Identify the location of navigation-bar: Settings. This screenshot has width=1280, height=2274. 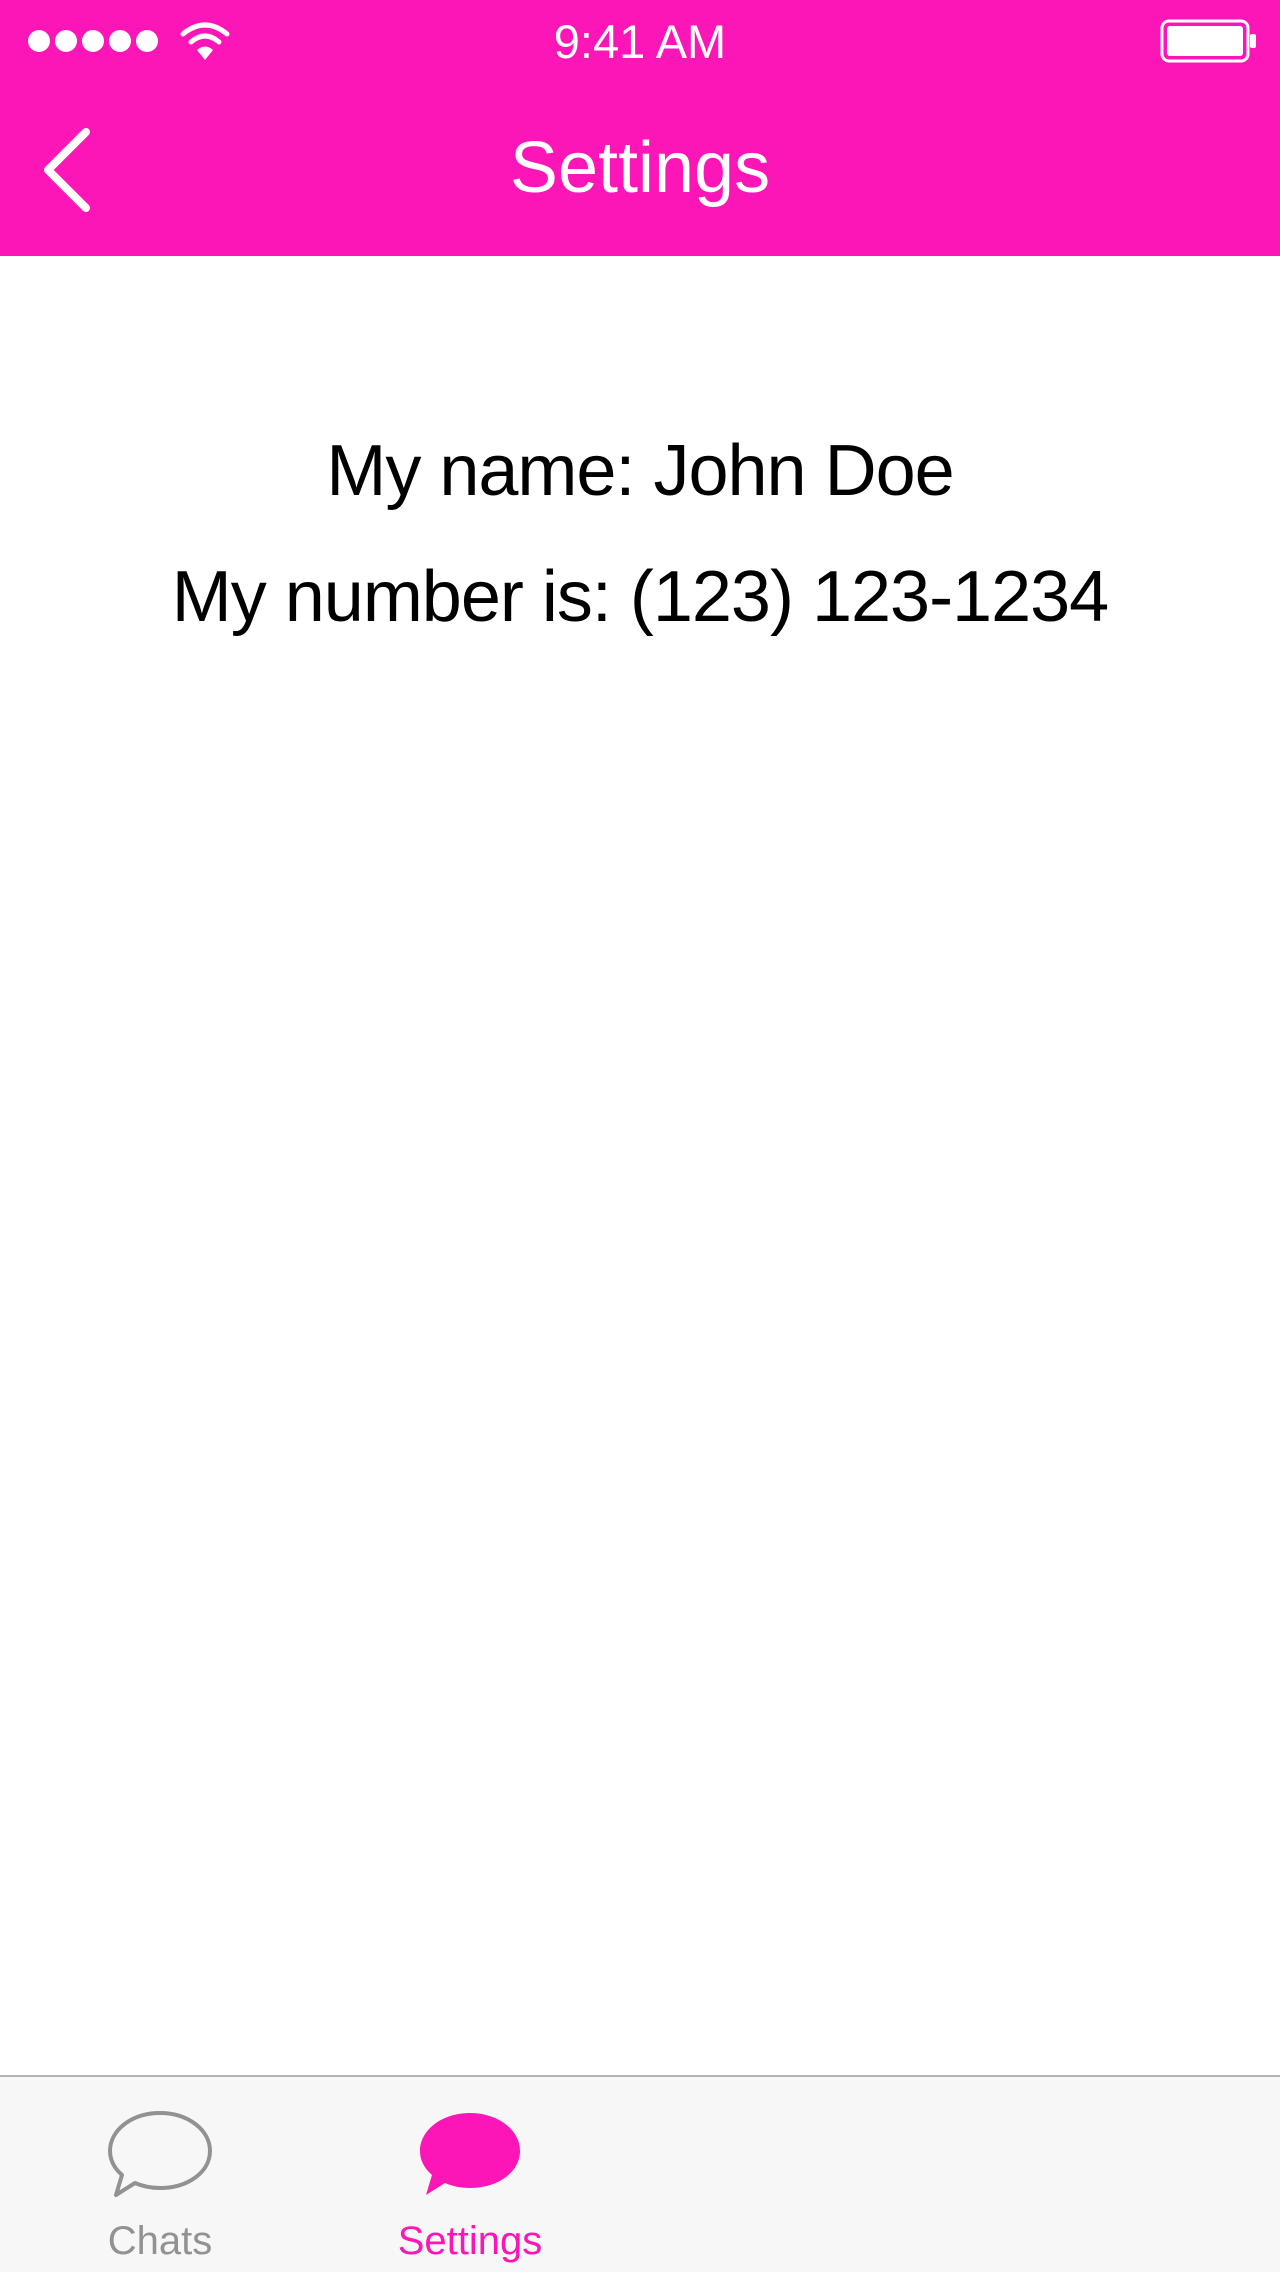
(640, 170).